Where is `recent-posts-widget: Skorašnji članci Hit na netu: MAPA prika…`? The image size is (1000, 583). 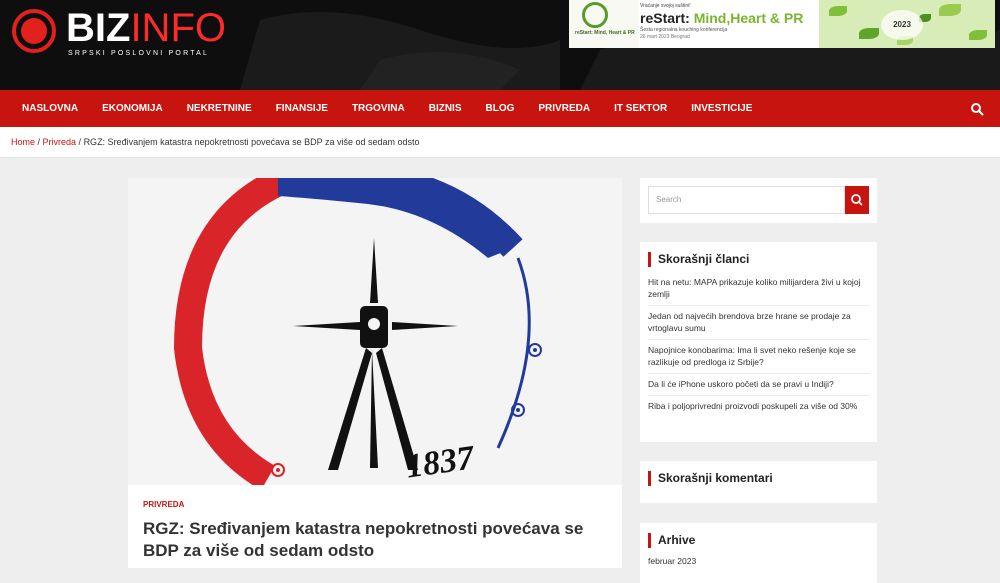
recent-posts-widget: Skorašnji članci Hit na netu: MAPA prika… is located at coordinates (758, 342).